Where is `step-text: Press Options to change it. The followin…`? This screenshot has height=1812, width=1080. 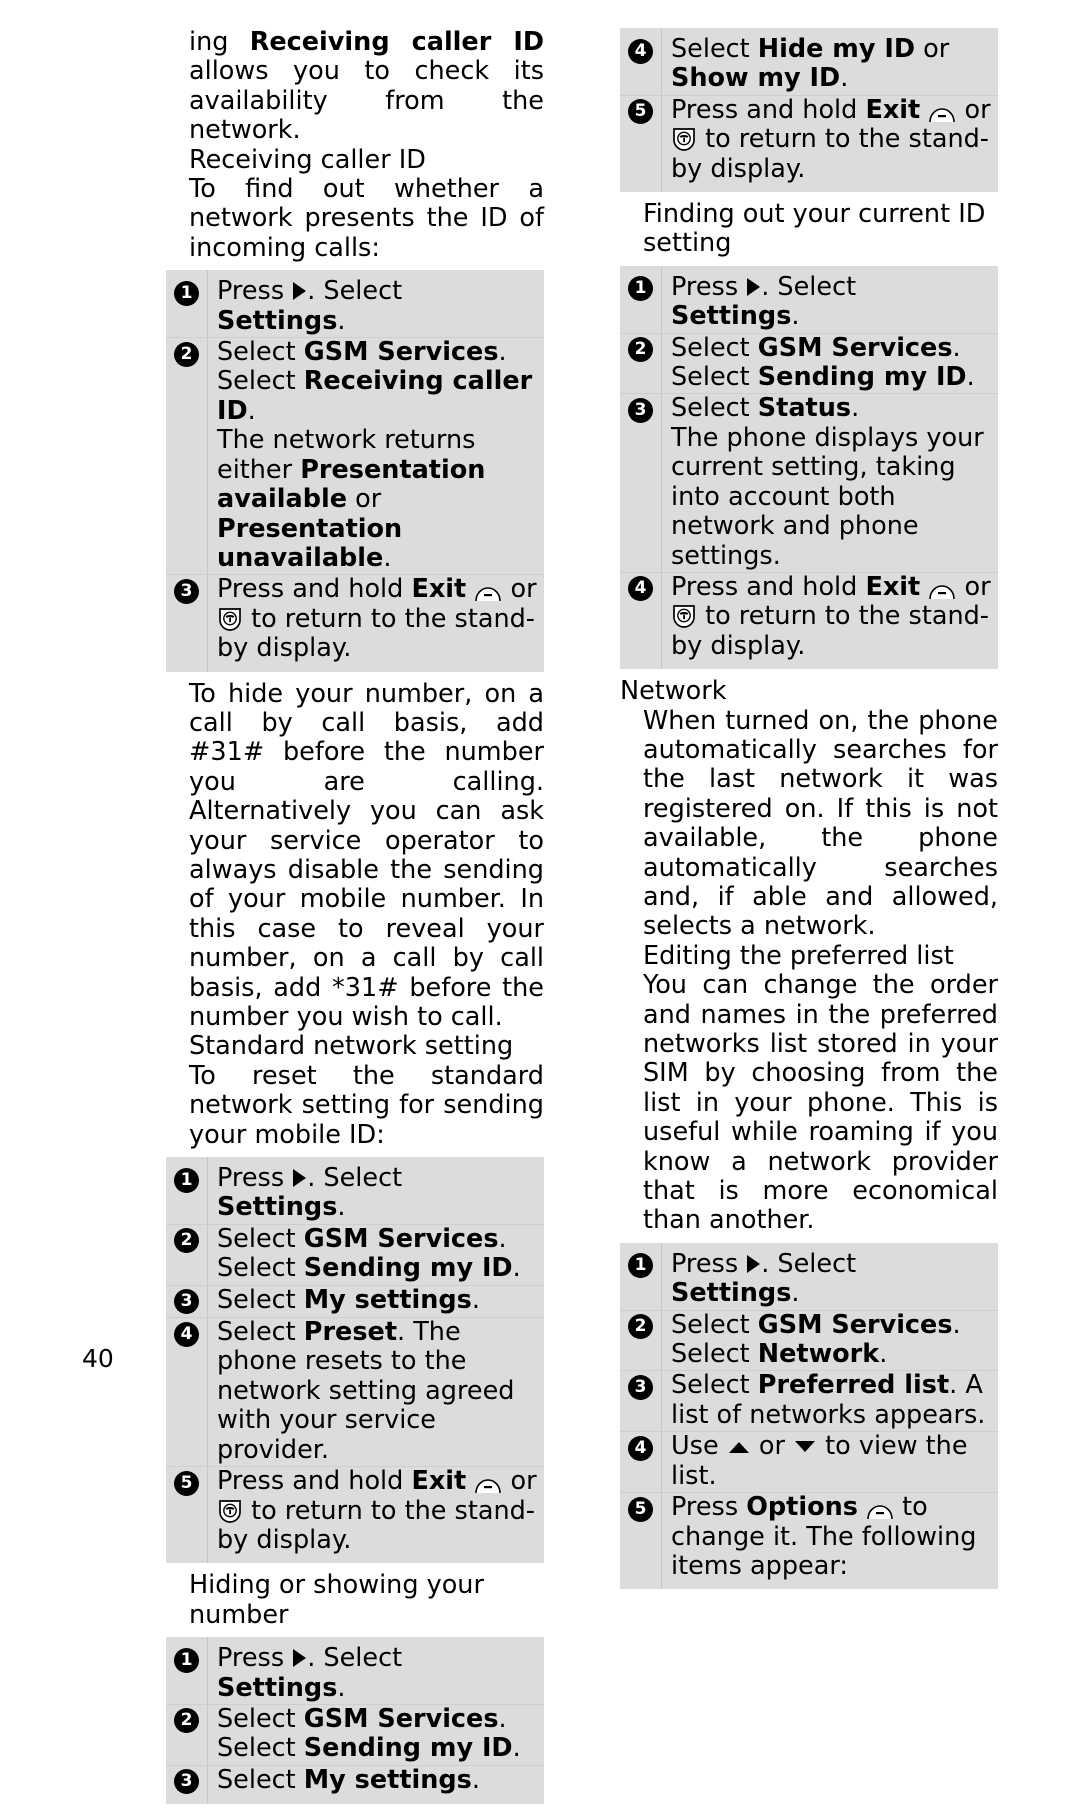
step-text: Press Options to change it. The followin… is located at coordinates (826, 1536).